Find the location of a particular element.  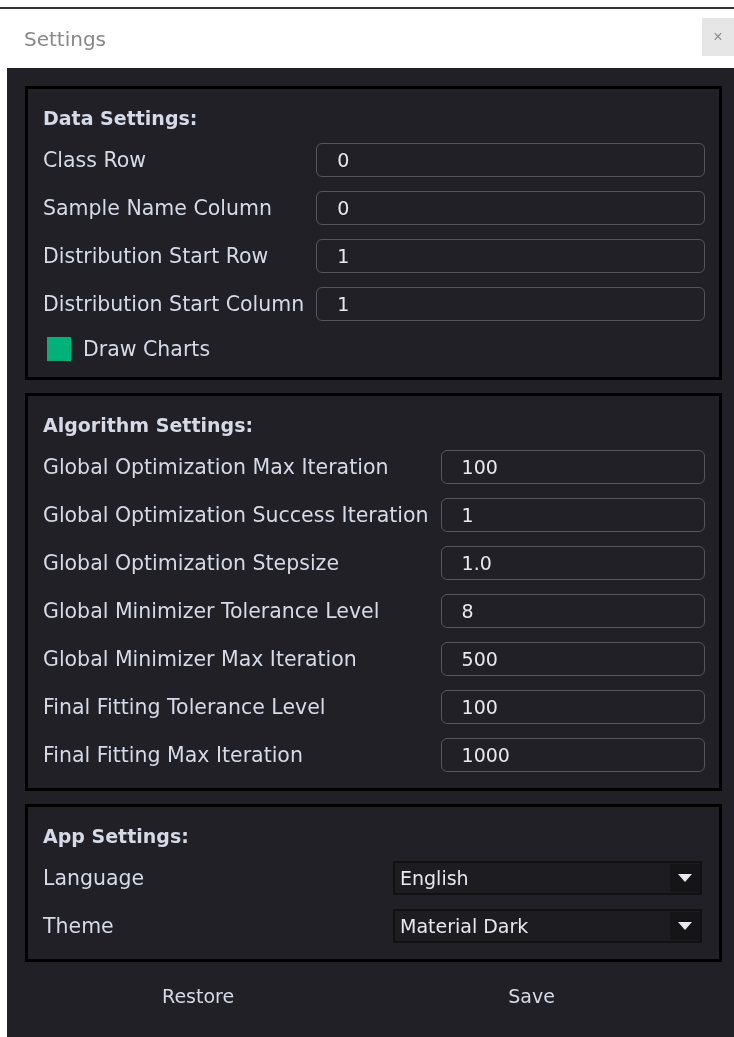

checkbox is located at coordinates (59, 349).